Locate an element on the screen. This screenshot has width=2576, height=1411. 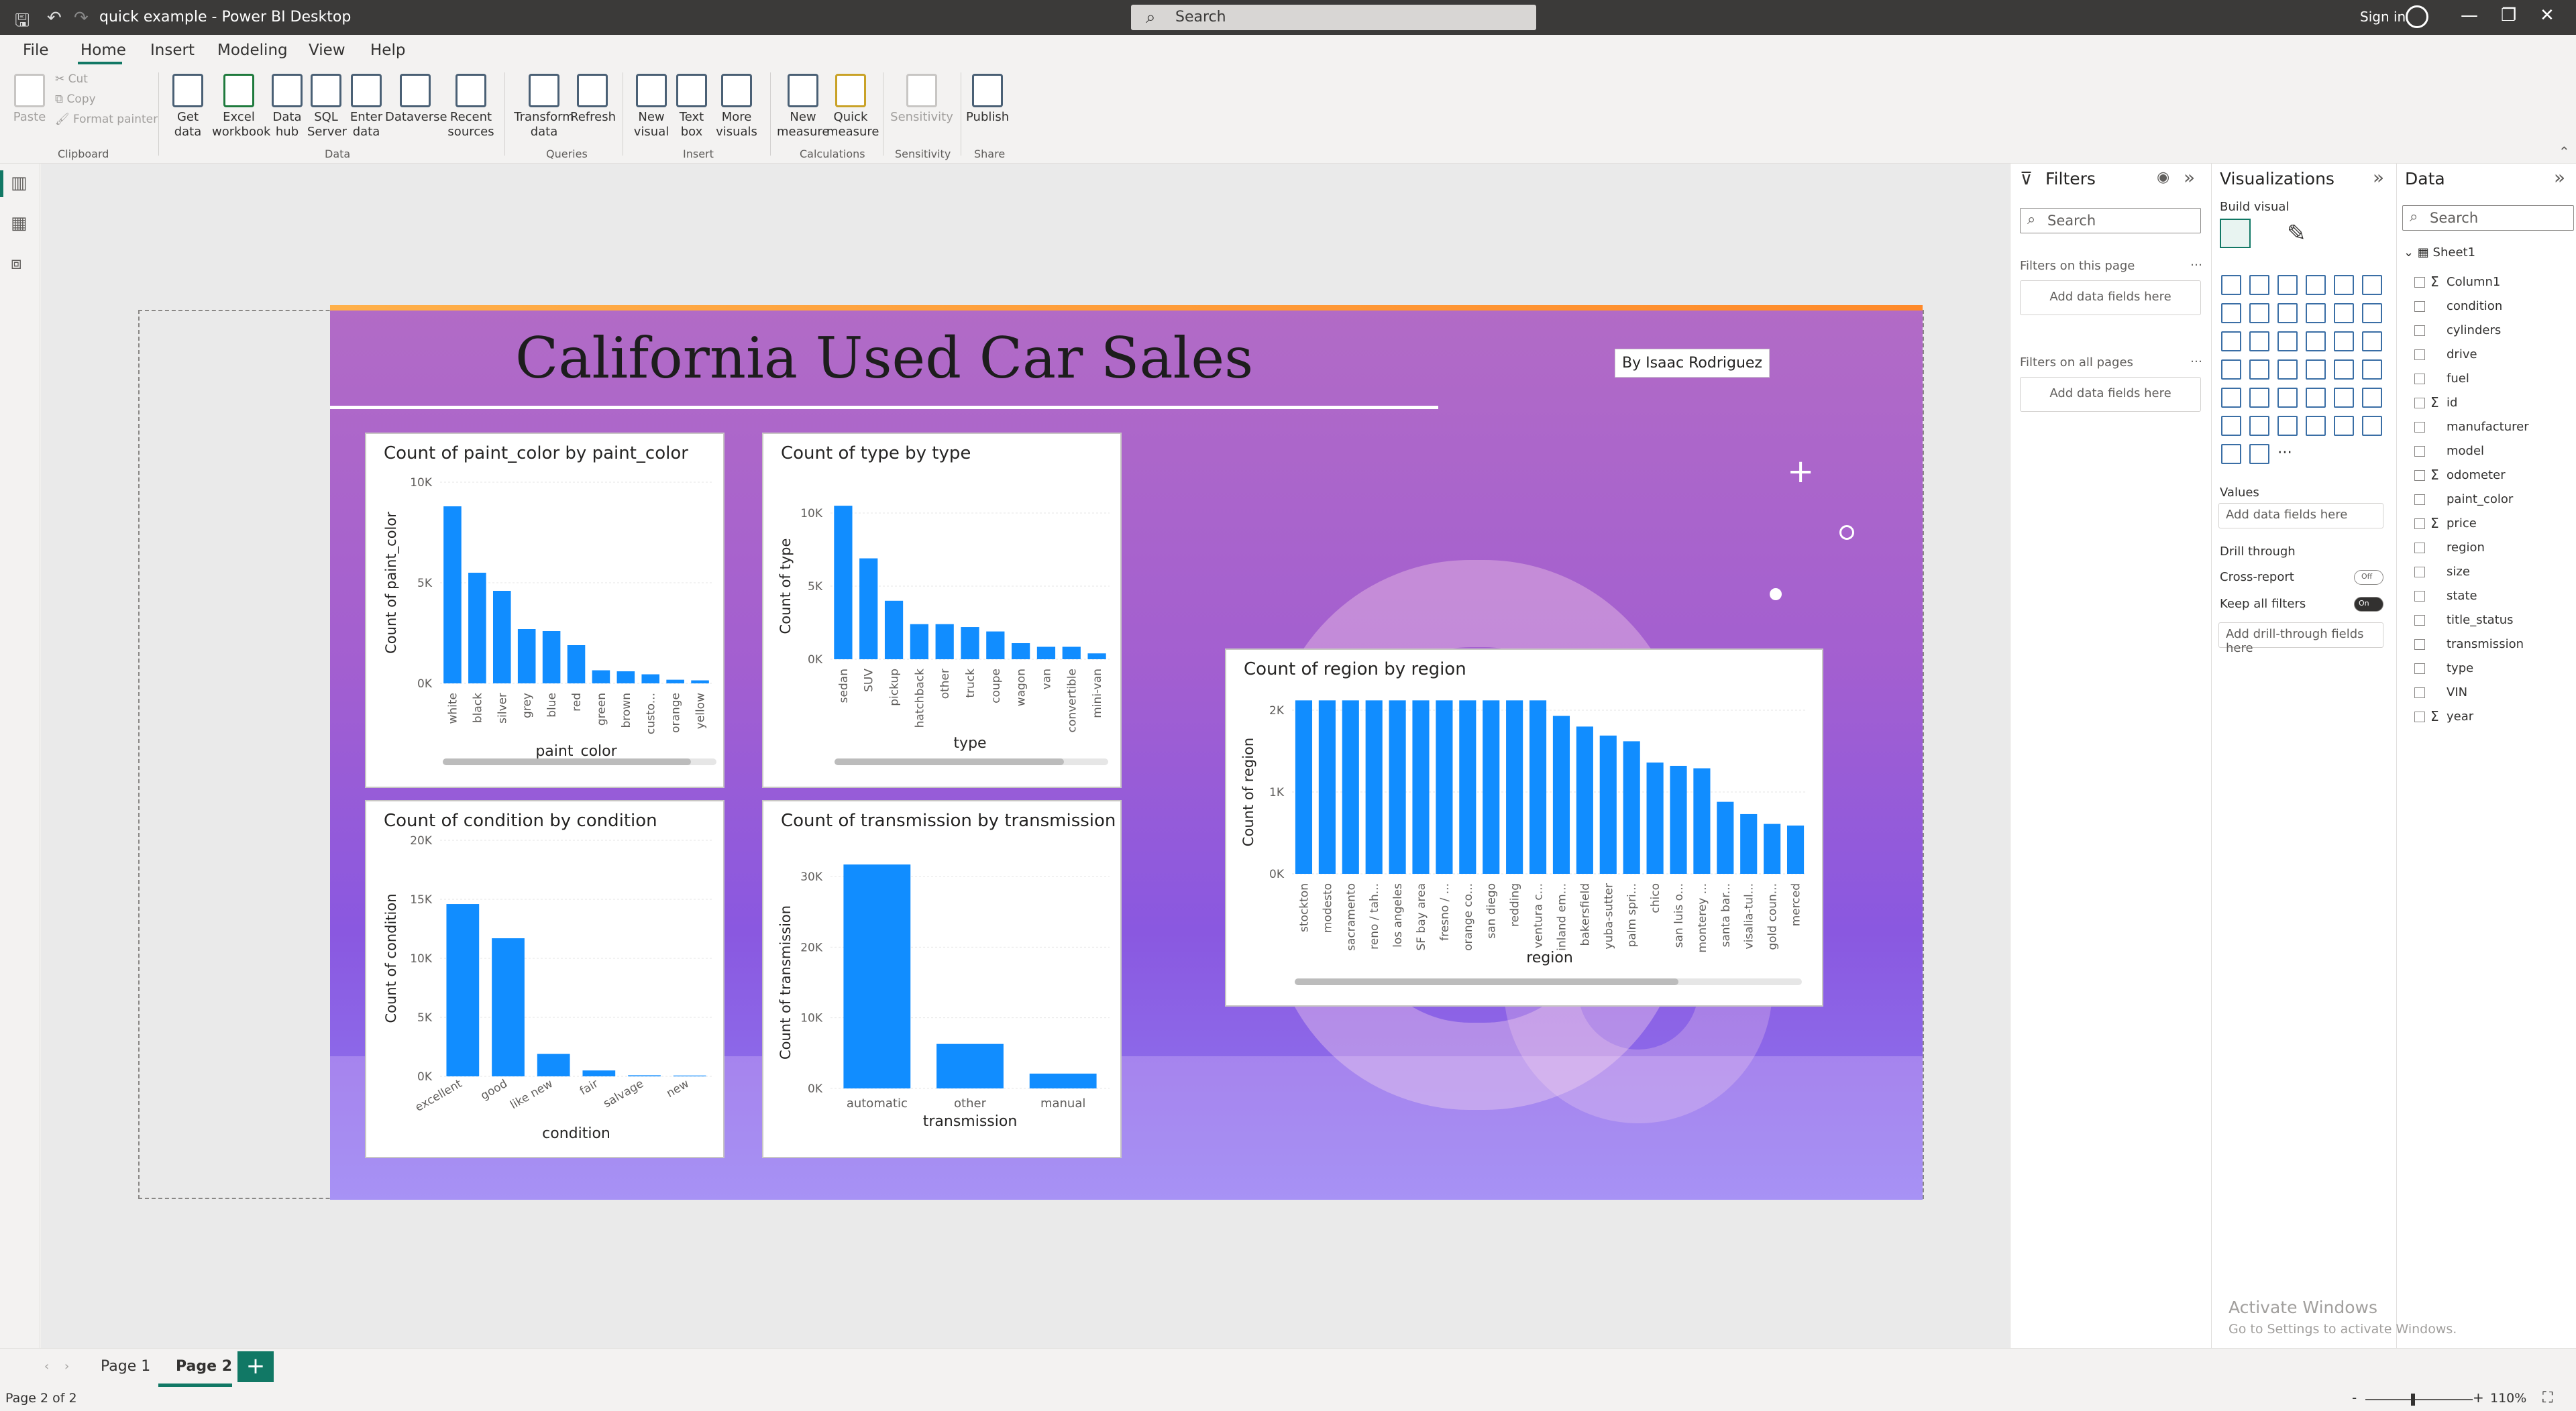
byline-textbox: By Isaac Rodriguez is located at coordinates (1692, 363).